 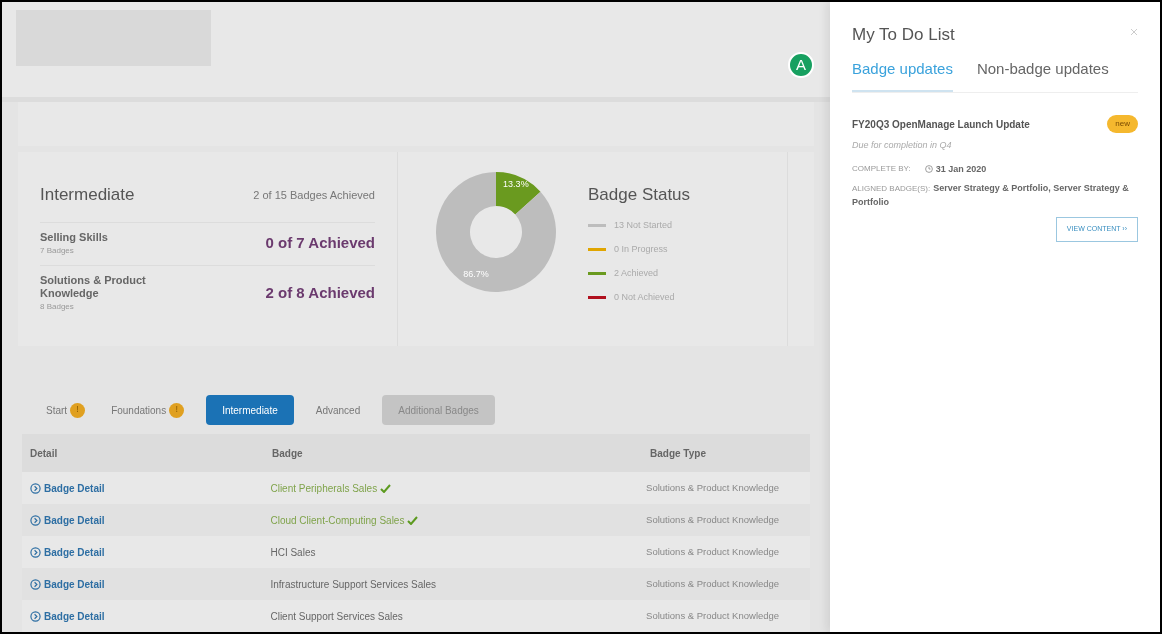 I want to click on new-tag: new, so click(x=1122, y=124).